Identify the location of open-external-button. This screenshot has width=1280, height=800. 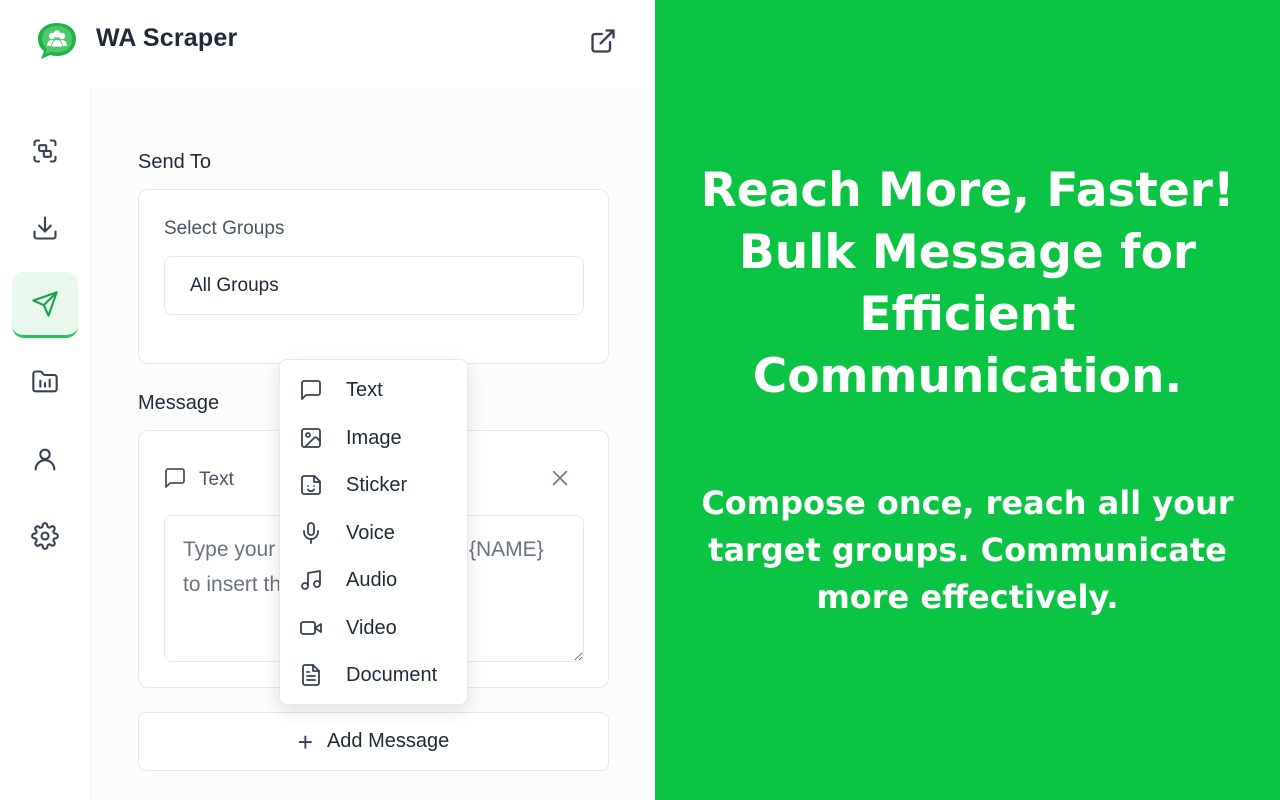
(603, 41).